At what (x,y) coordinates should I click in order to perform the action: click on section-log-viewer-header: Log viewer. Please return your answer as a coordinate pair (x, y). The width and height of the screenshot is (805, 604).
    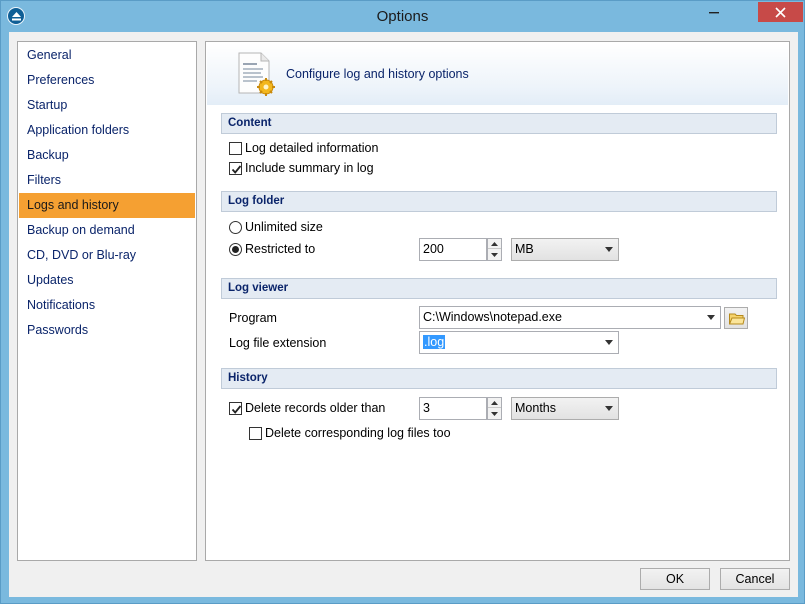
    Looking at the image, I should click on (499, 288).